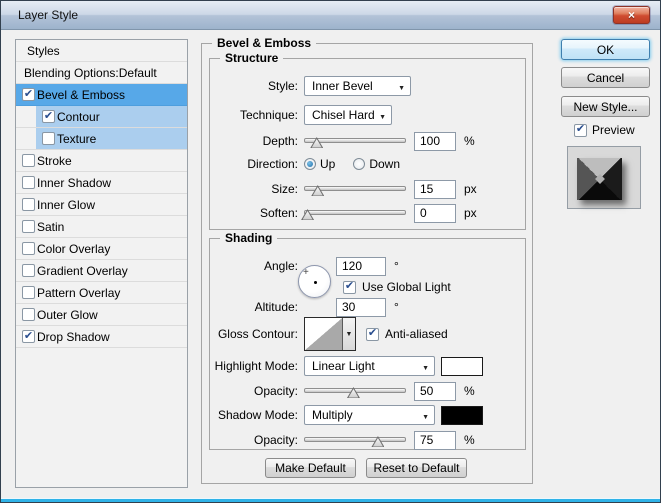 This screenshot has width=661, height=503. I want to click on shadow-opacity-slider, so click(355, 440).